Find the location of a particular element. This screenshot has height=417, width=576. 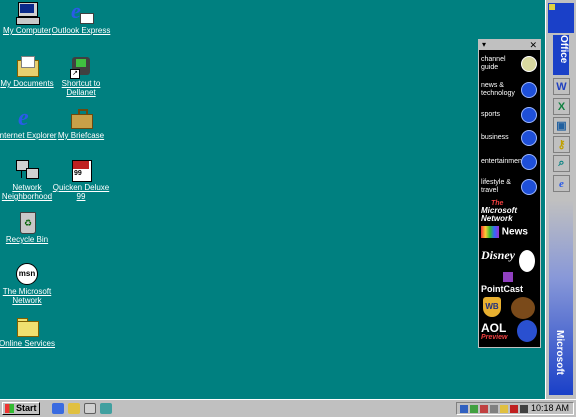

office-label: Office is located at coordinates (561, 55).